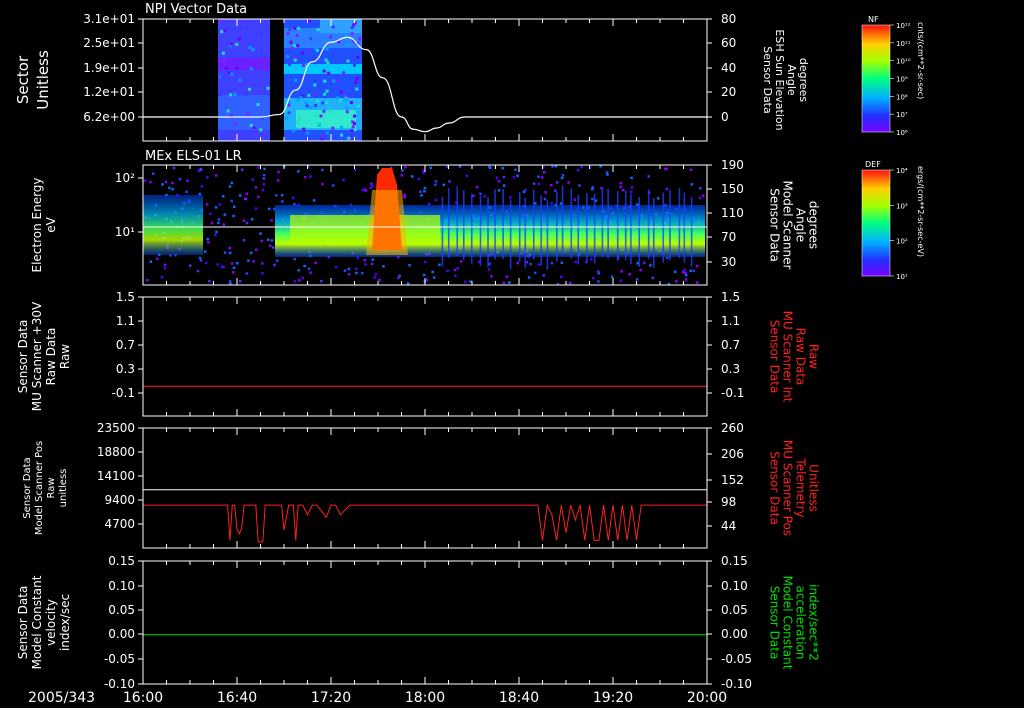 This screenshot has width=1024, height=708. I want to click on left-tick-label: 0.15, so click(121, 561).